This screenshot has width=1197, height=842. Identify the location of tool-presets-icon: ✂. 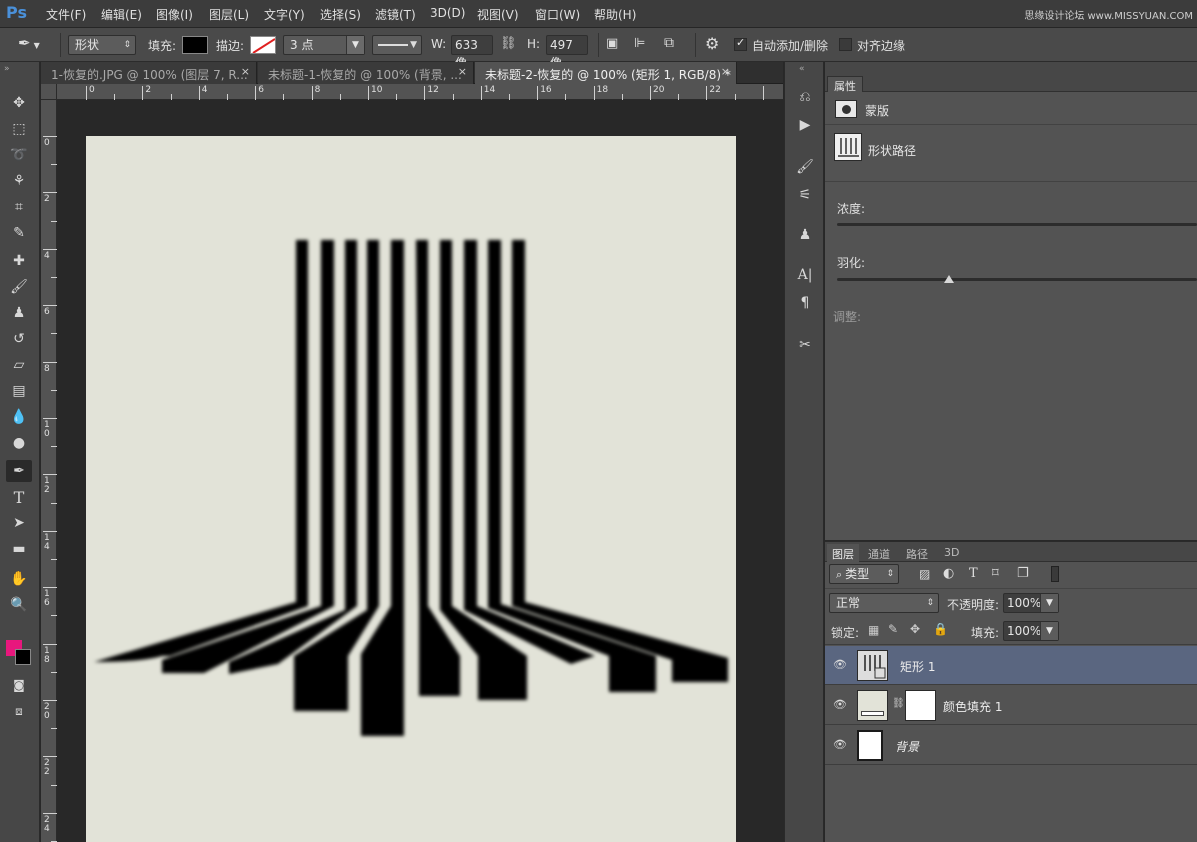
(805, 345).